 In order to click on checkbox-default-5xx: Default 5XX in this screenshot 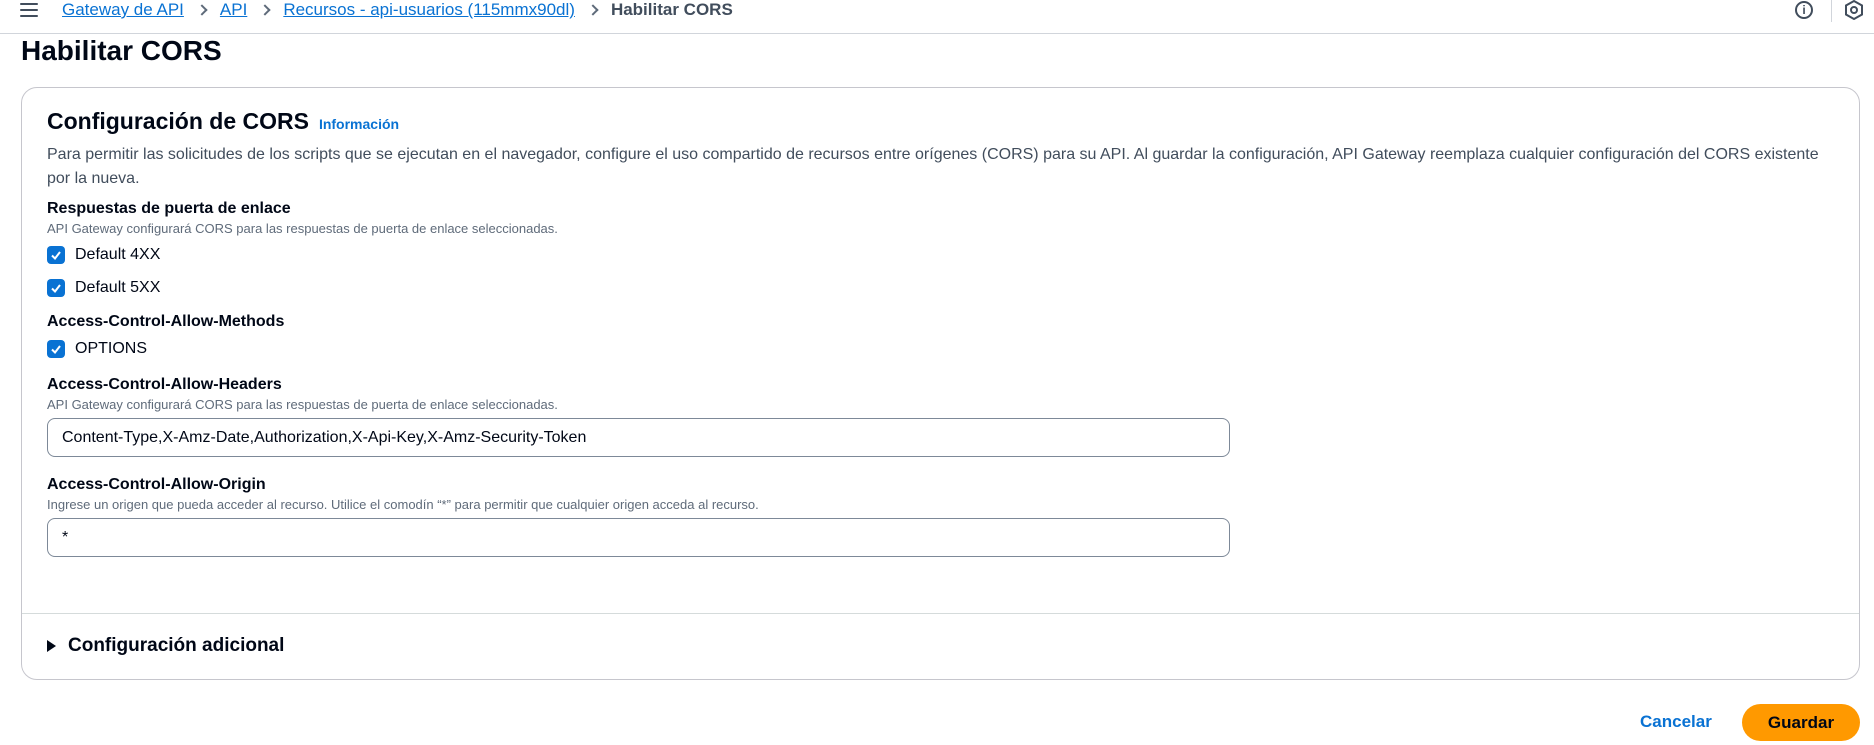, I will do `click(942, 287)`.